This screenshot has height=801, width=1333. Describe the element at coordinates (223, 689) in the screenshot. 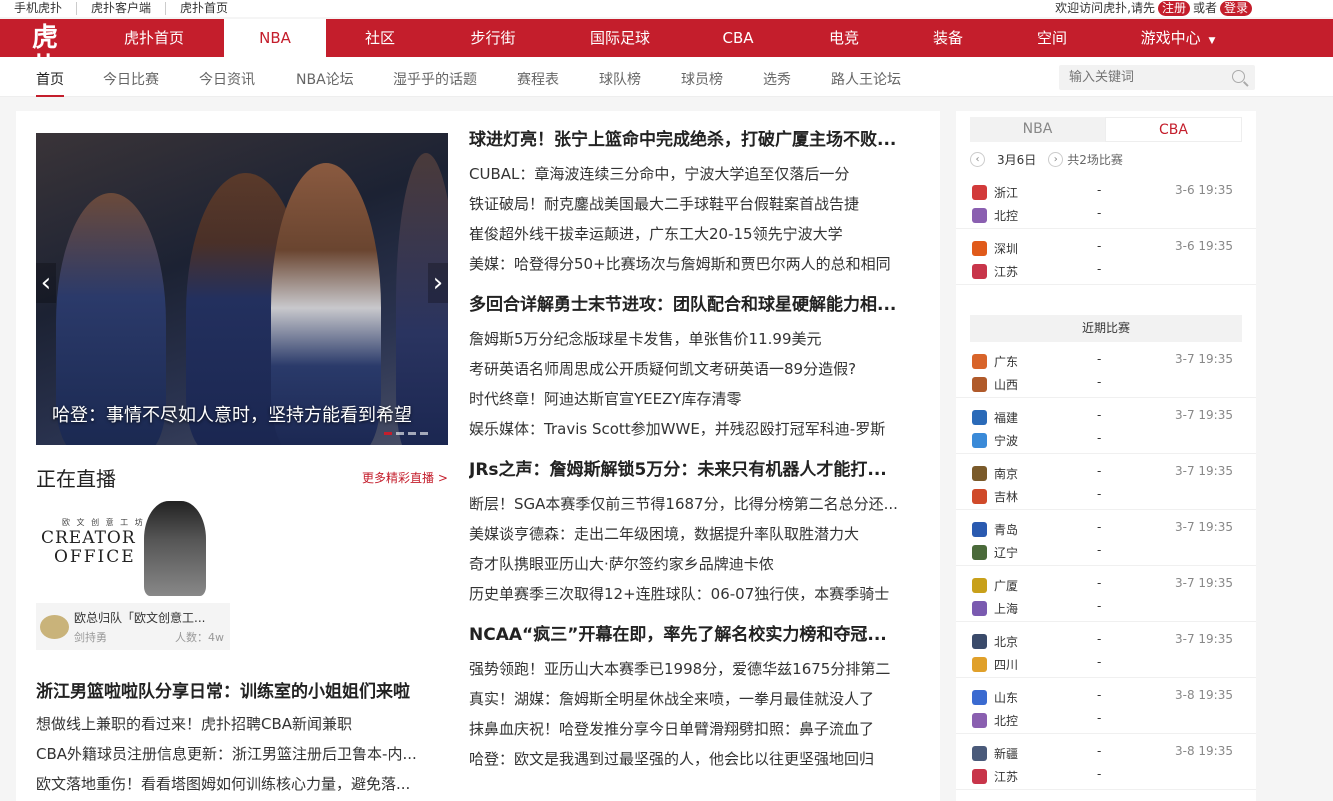

I see `left-headline: 浙江男篮啦啦队分享日常：训练室的小姐姐们来啦` at that location.